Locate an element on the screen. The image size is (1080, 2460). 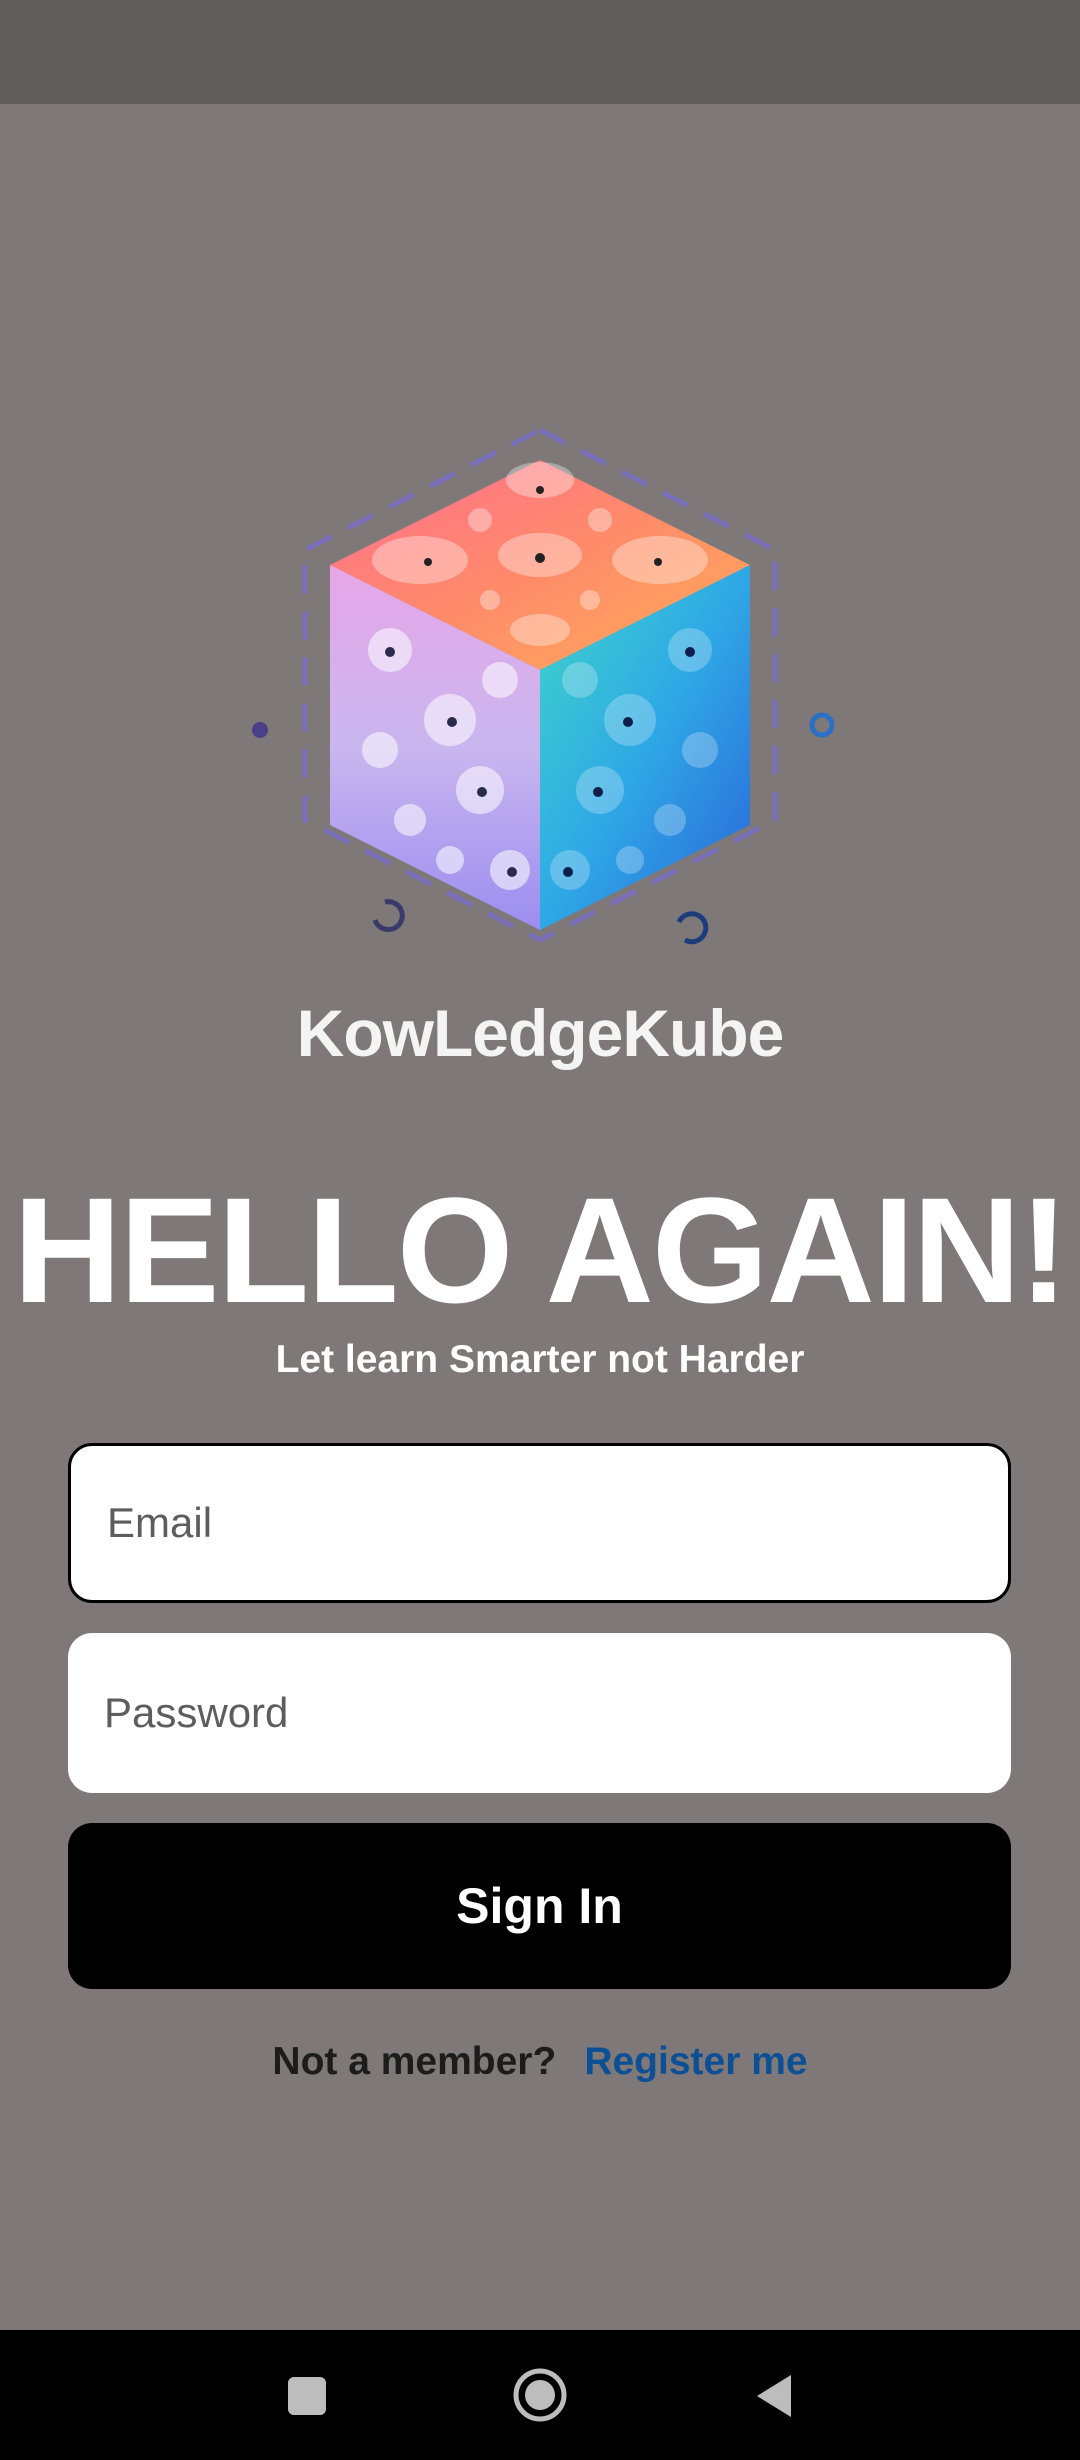
not-member-text: Not a member? is located at coordinates (414, 2061).